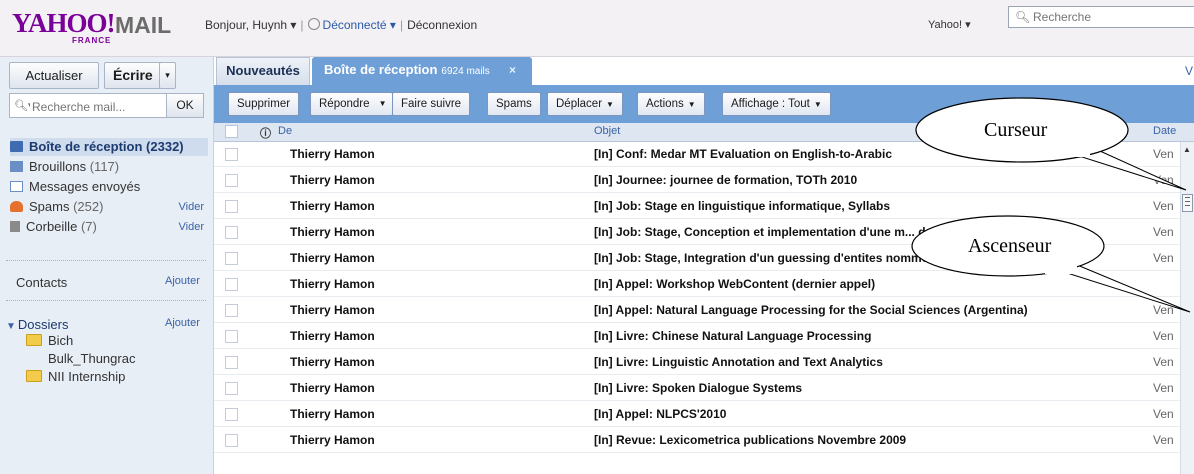  What do you see at coordinates (351, 104) in the screenshot?
I see `reply-button: Répondre ▼` at bounding box center [351, 104].